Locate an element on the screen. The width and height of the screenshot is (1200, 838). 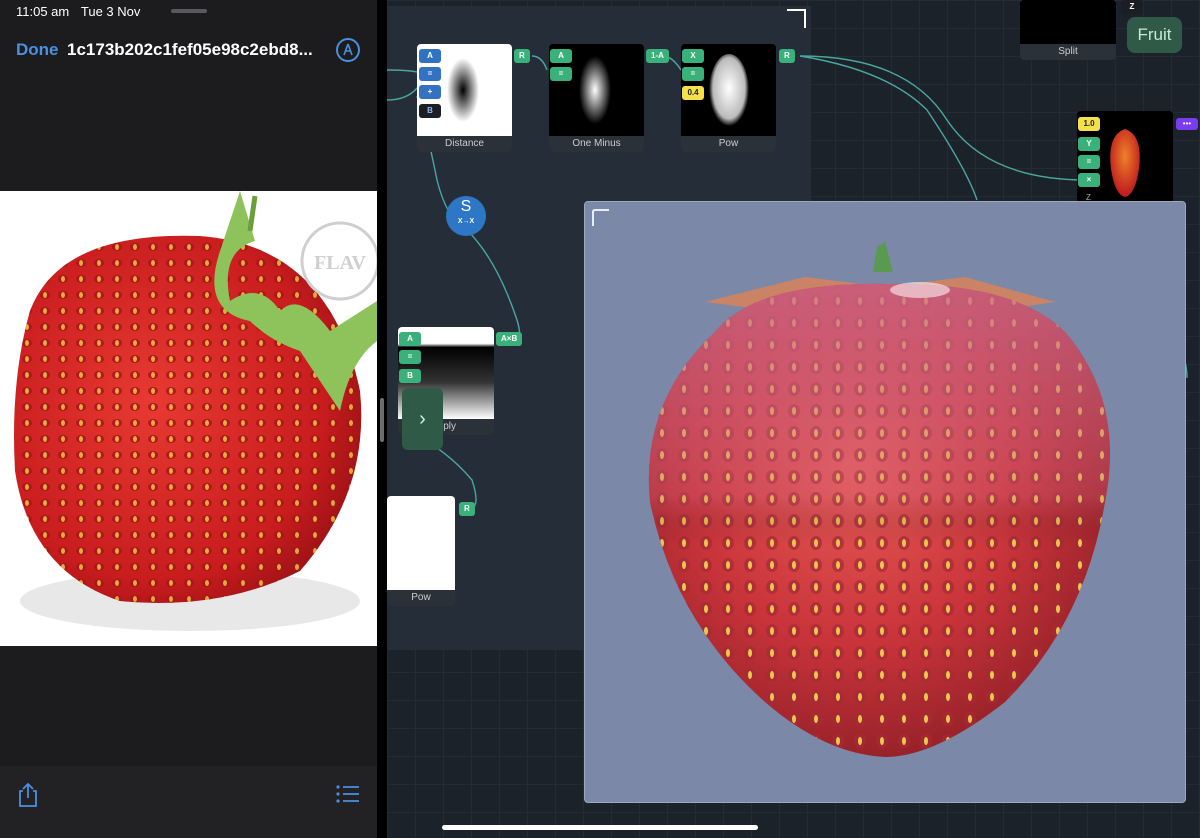
distance-input-plus: + is located at coordinates (430, 92).